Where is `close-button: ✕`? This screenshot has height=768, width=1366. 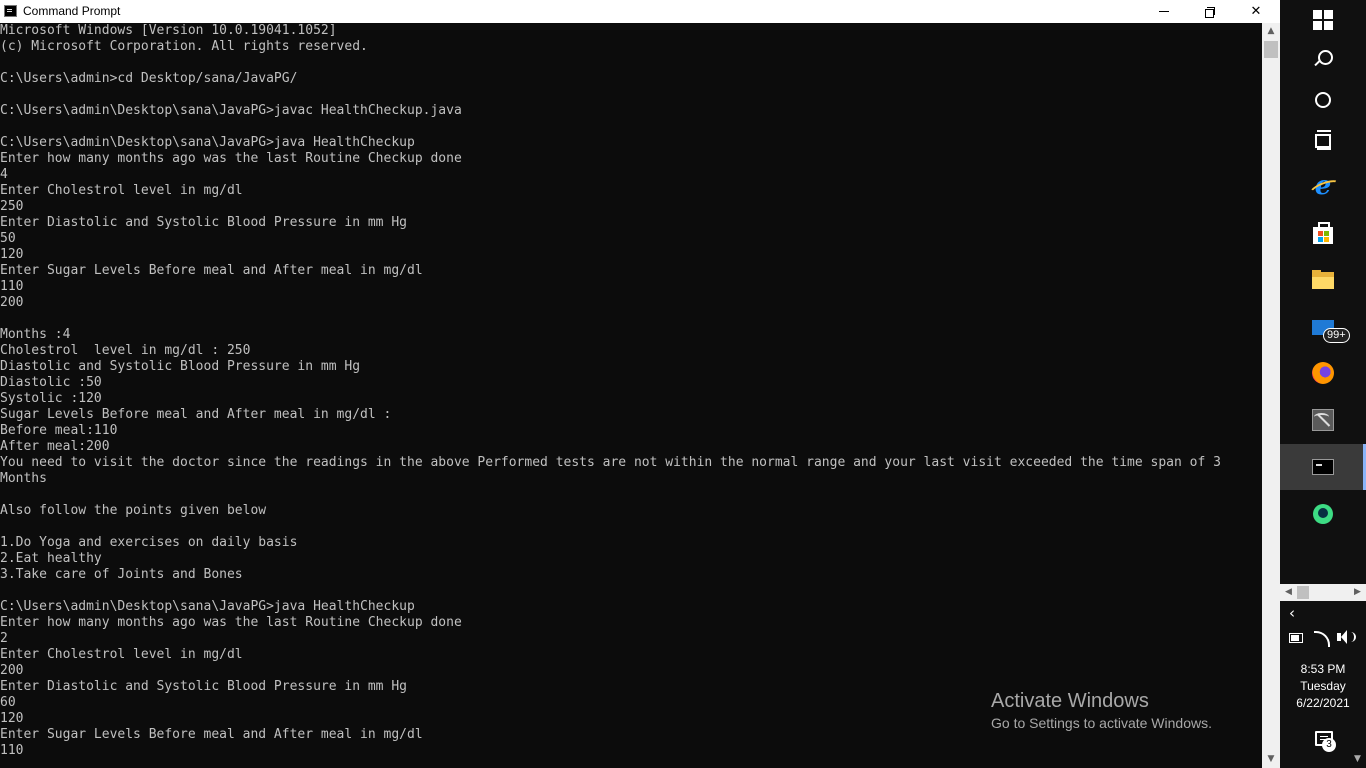
close-button: ✕ is located at coordinates (1256, 11).